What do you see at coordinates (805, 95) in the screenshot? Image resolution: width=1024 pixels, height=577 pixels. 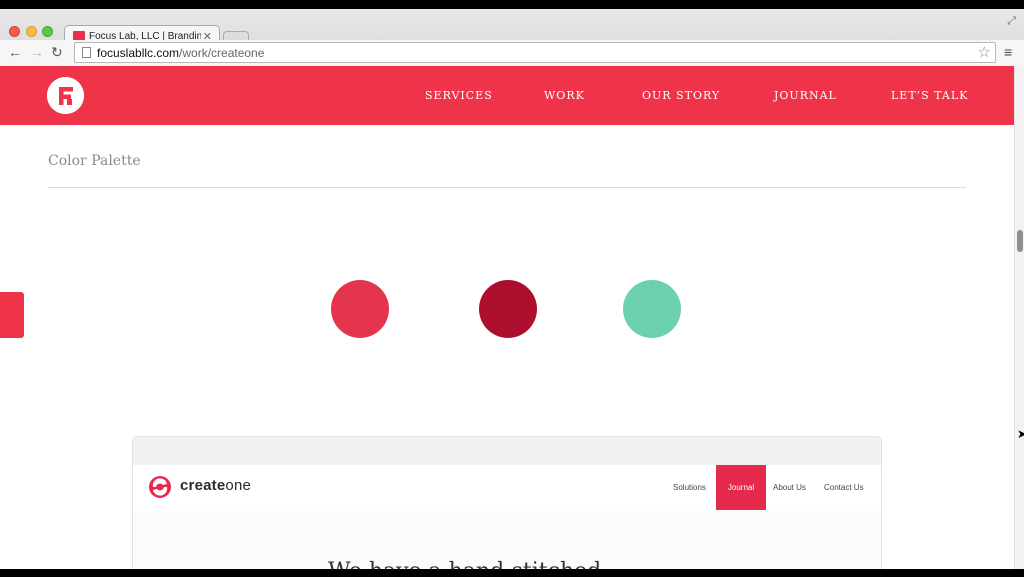 I see `nav-journal: JOURNAL` at bounding box center [805, 95].